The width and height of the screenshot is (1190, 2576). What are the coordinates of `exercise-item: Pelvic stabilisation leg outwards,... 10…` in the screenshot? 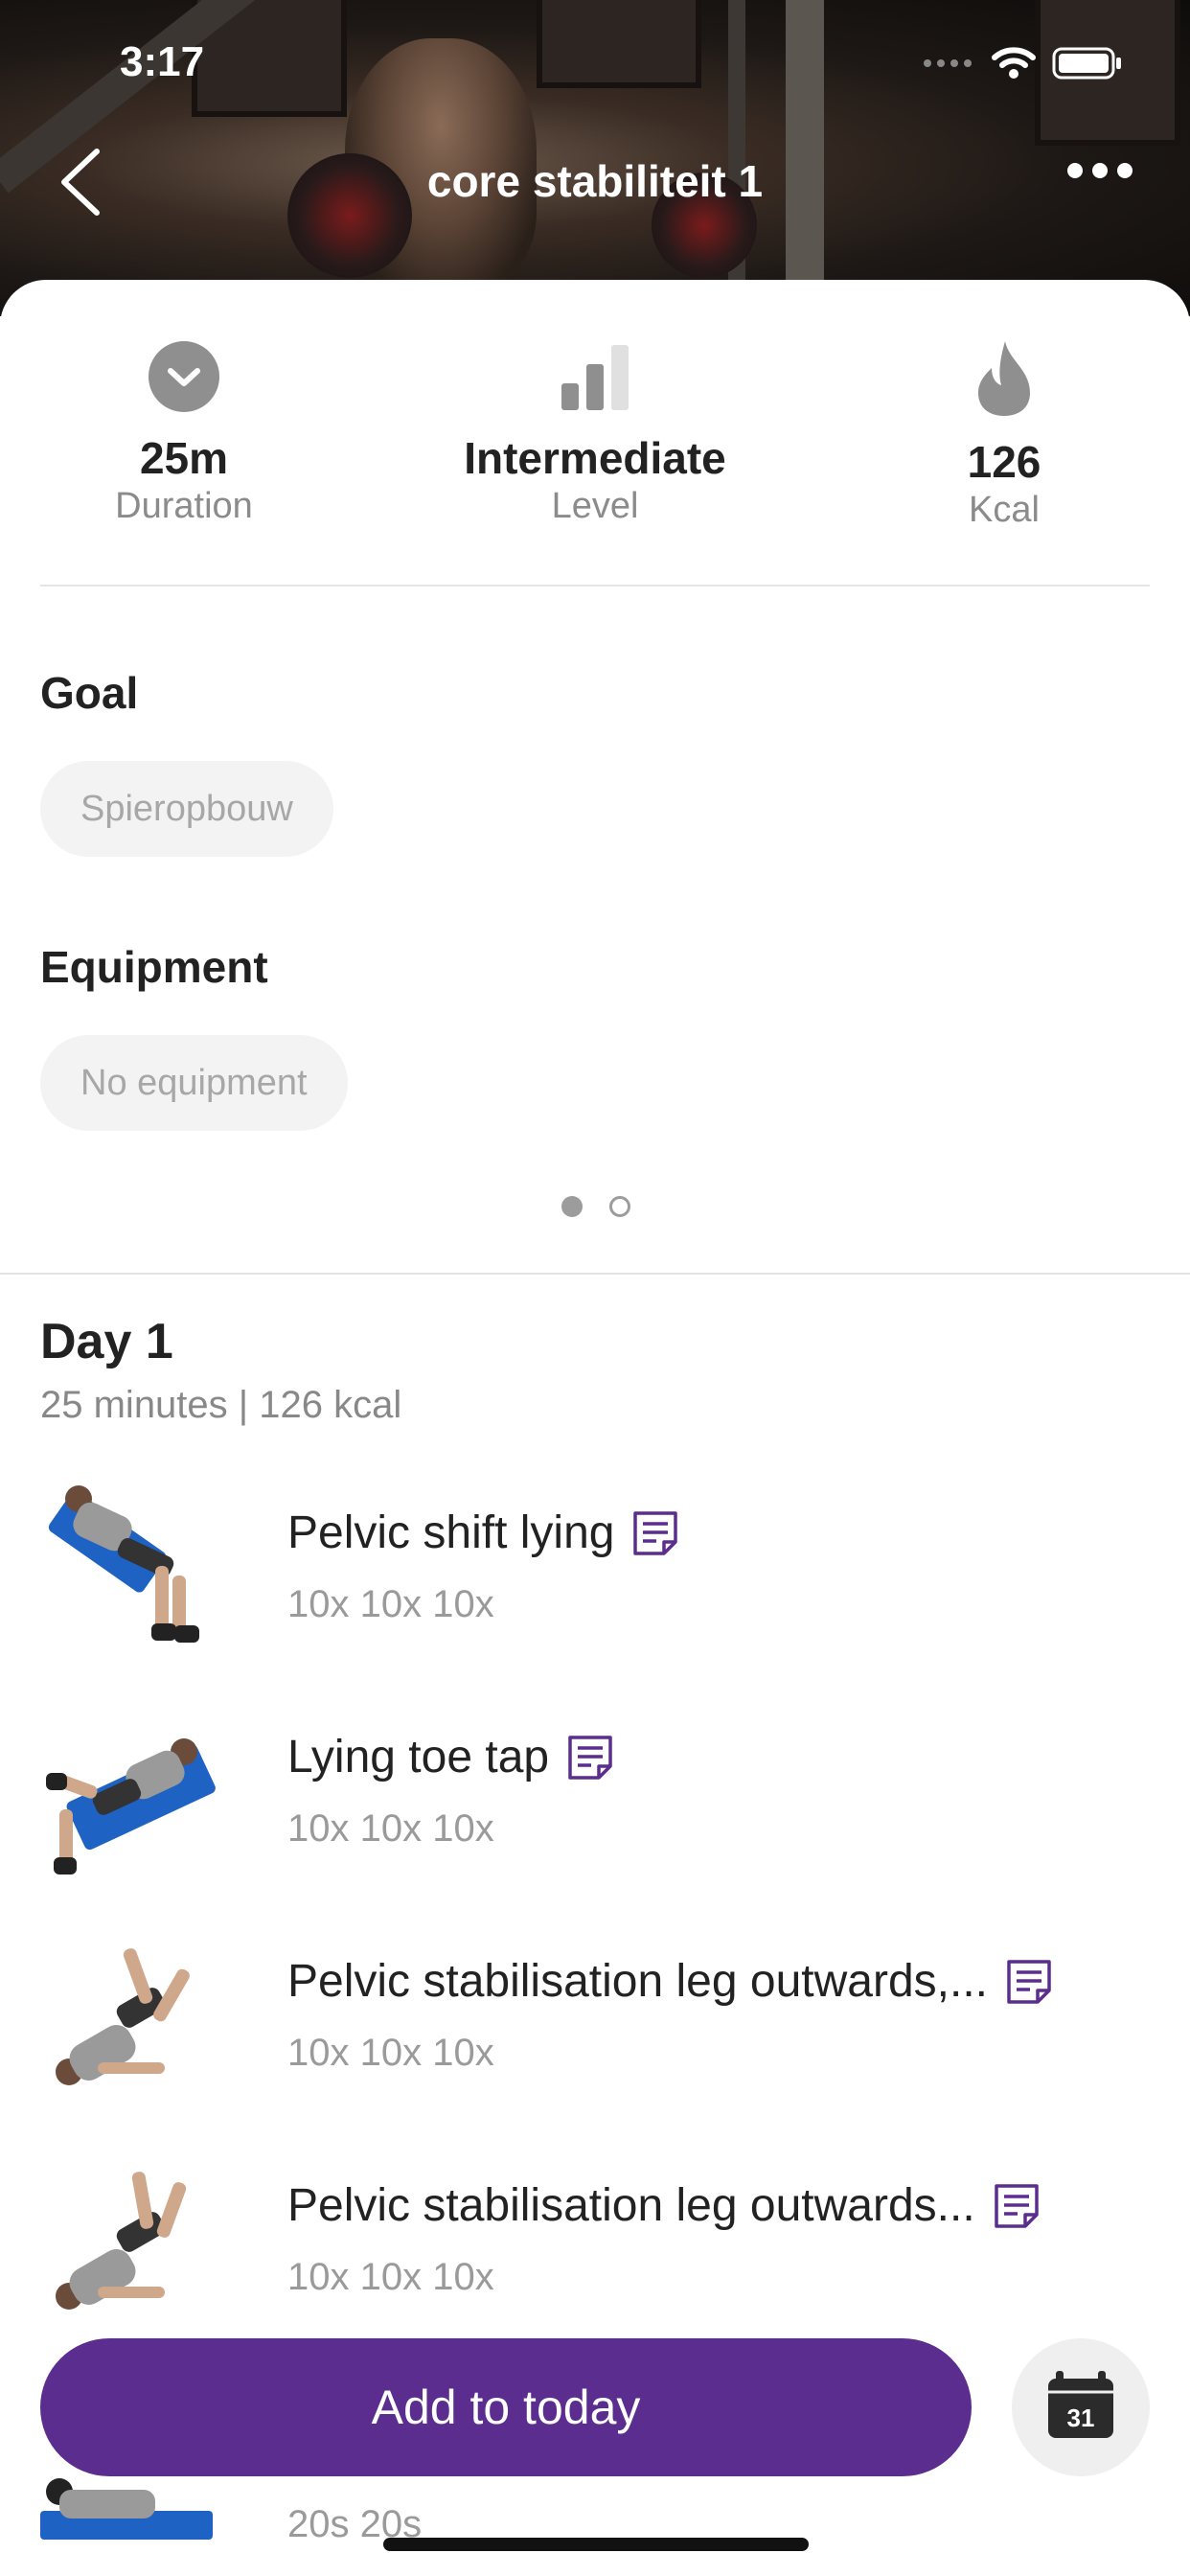 It's located at (595, 2024).